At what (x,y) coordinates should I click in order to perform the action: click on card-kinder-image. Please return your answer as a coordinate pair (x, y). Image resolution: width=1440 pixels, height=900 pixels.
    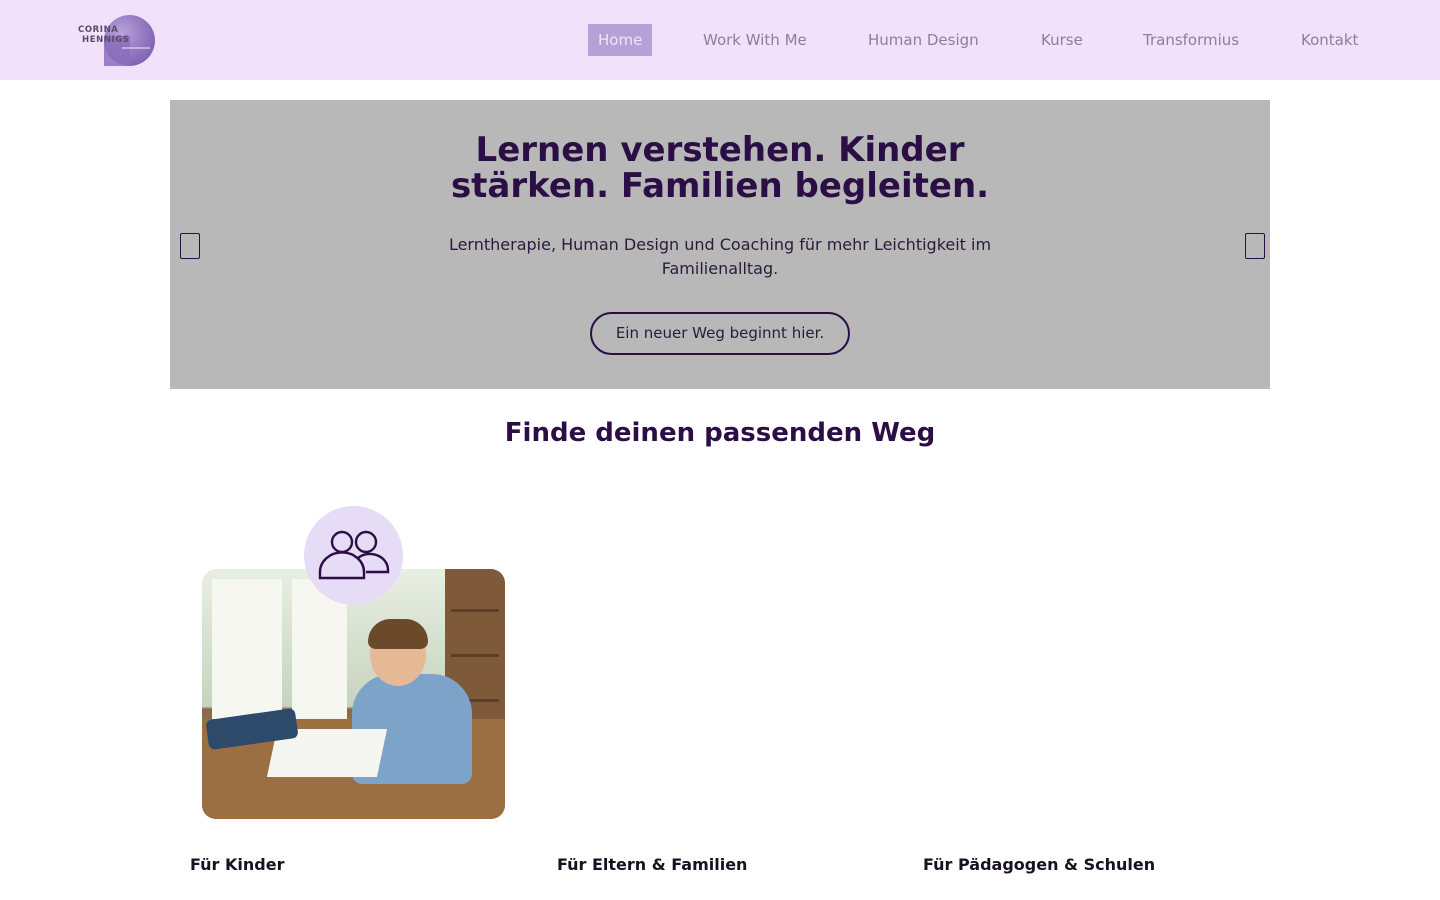
    Looking at the image, I should click on (353, 694).